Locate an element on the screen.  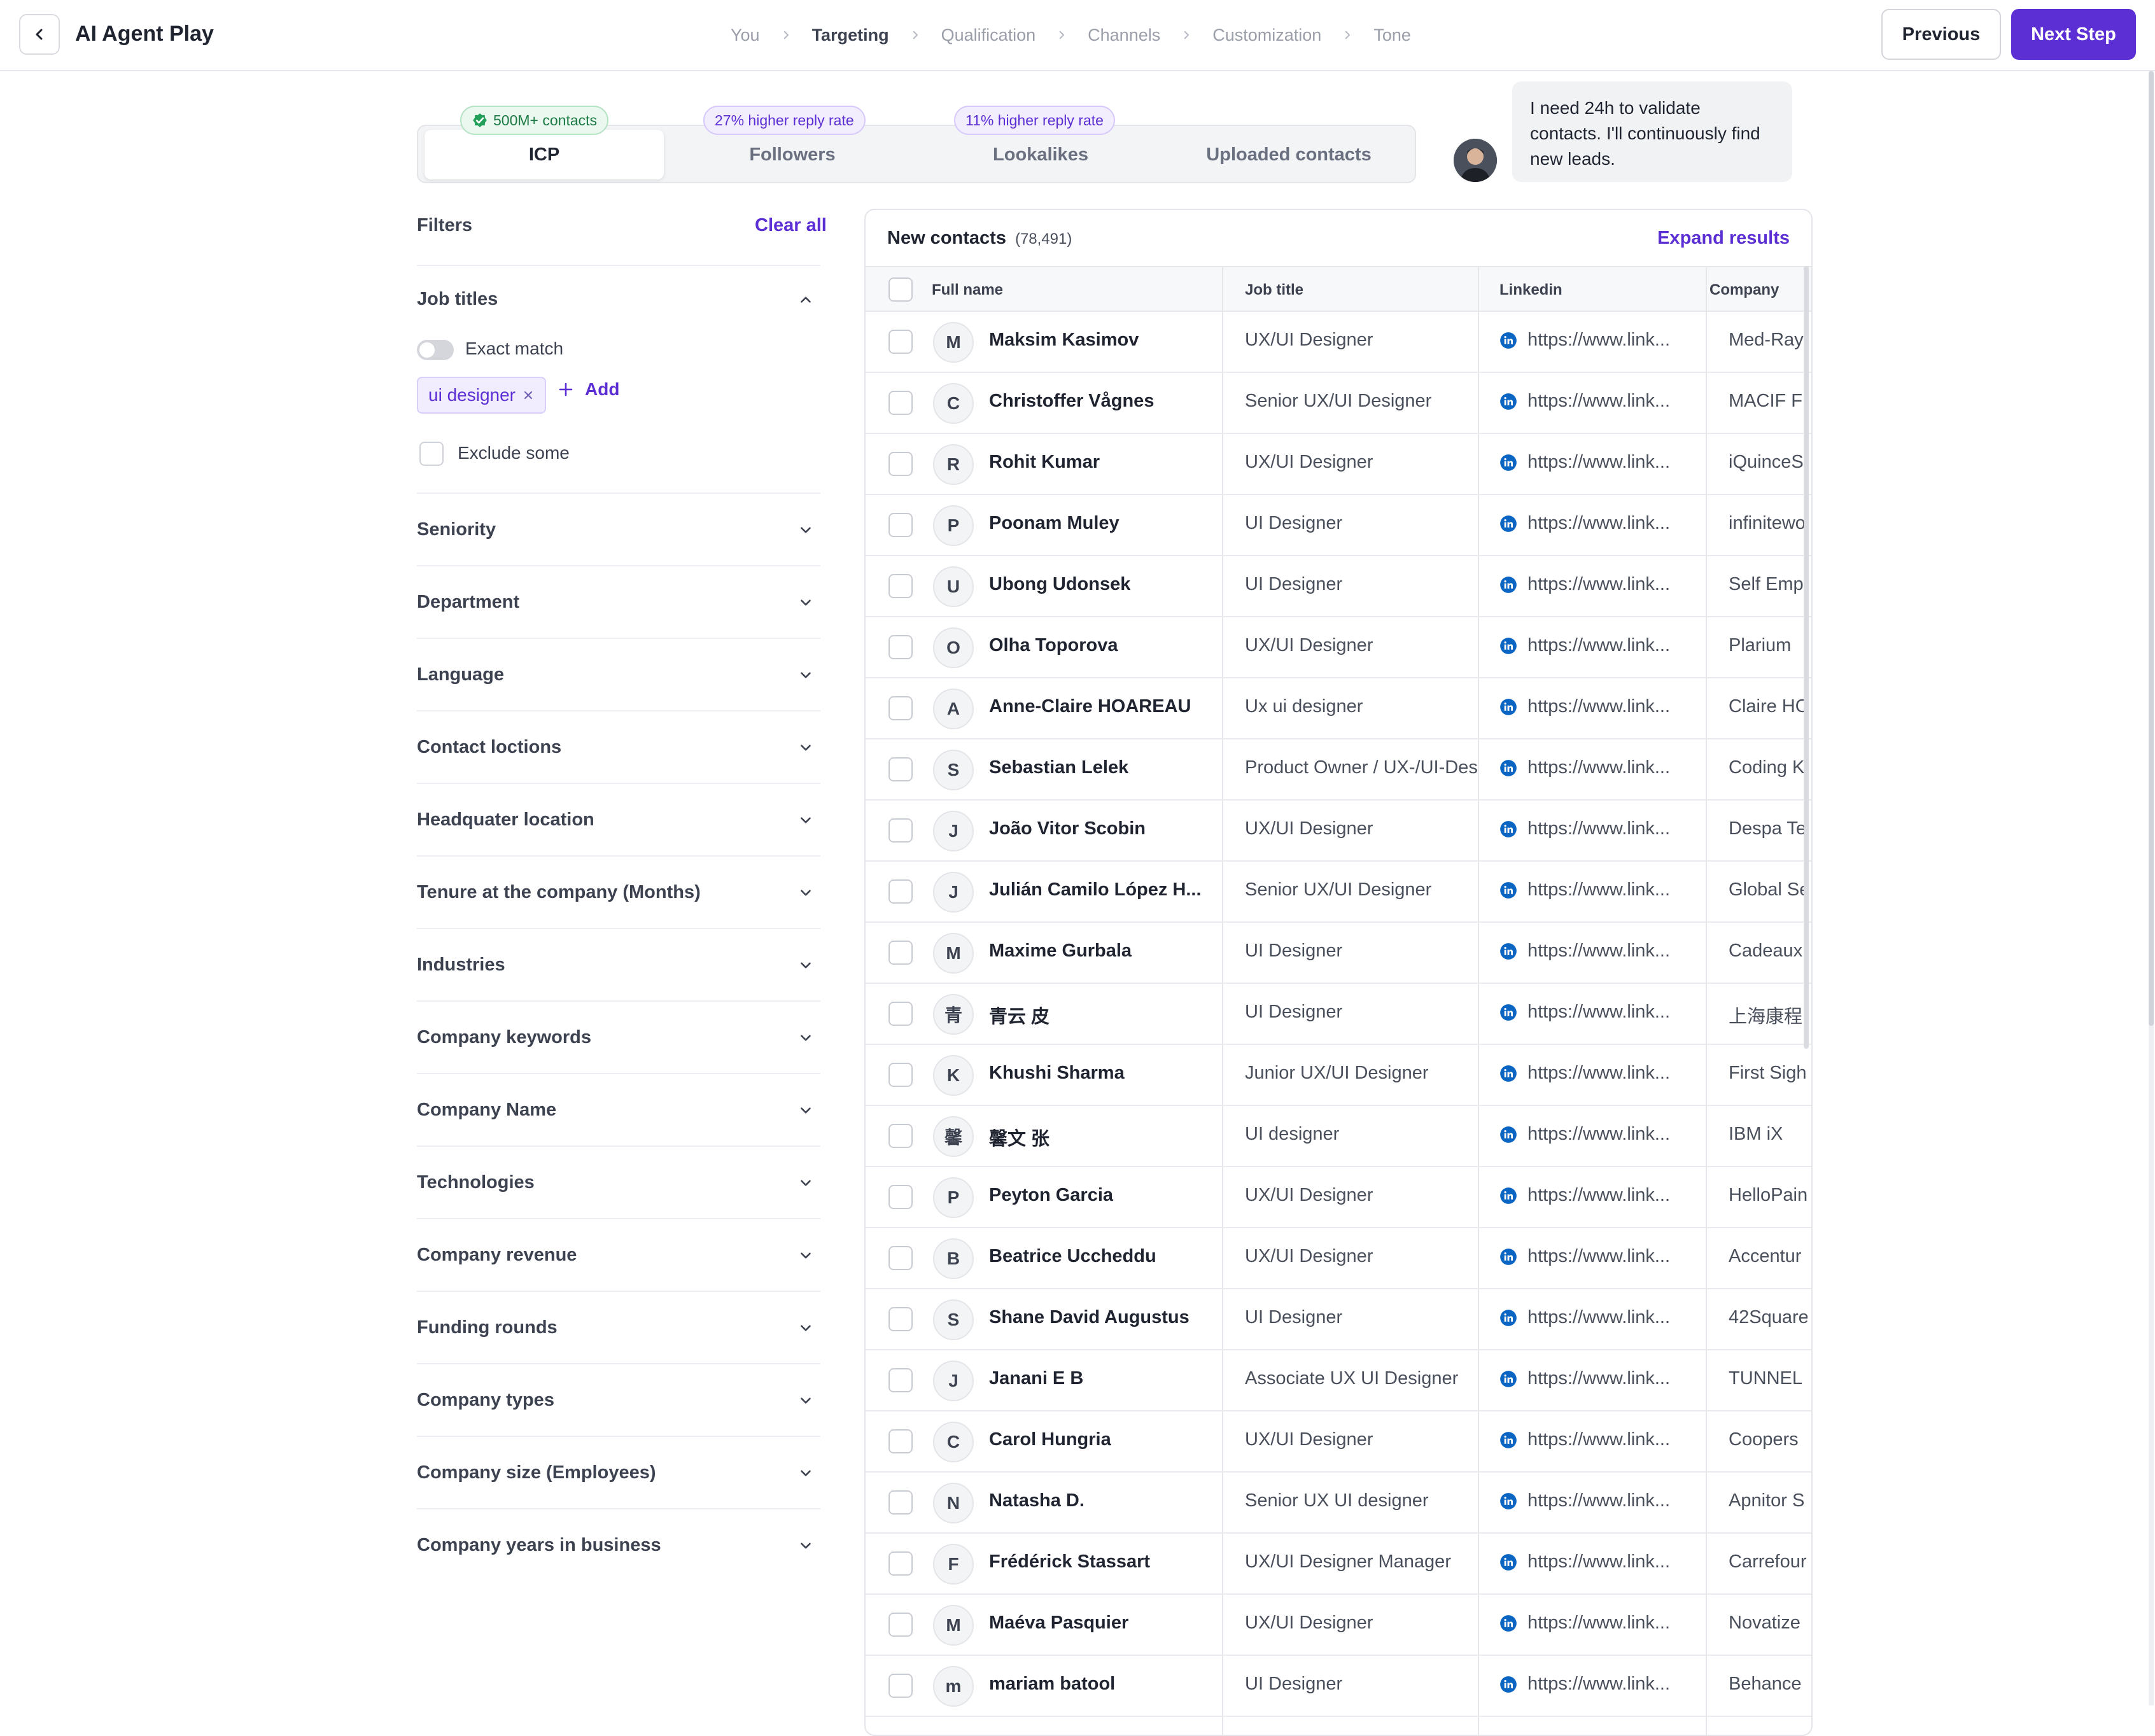
tab-lookalikes: Lookalikes is located at coordinates (1040, 154).